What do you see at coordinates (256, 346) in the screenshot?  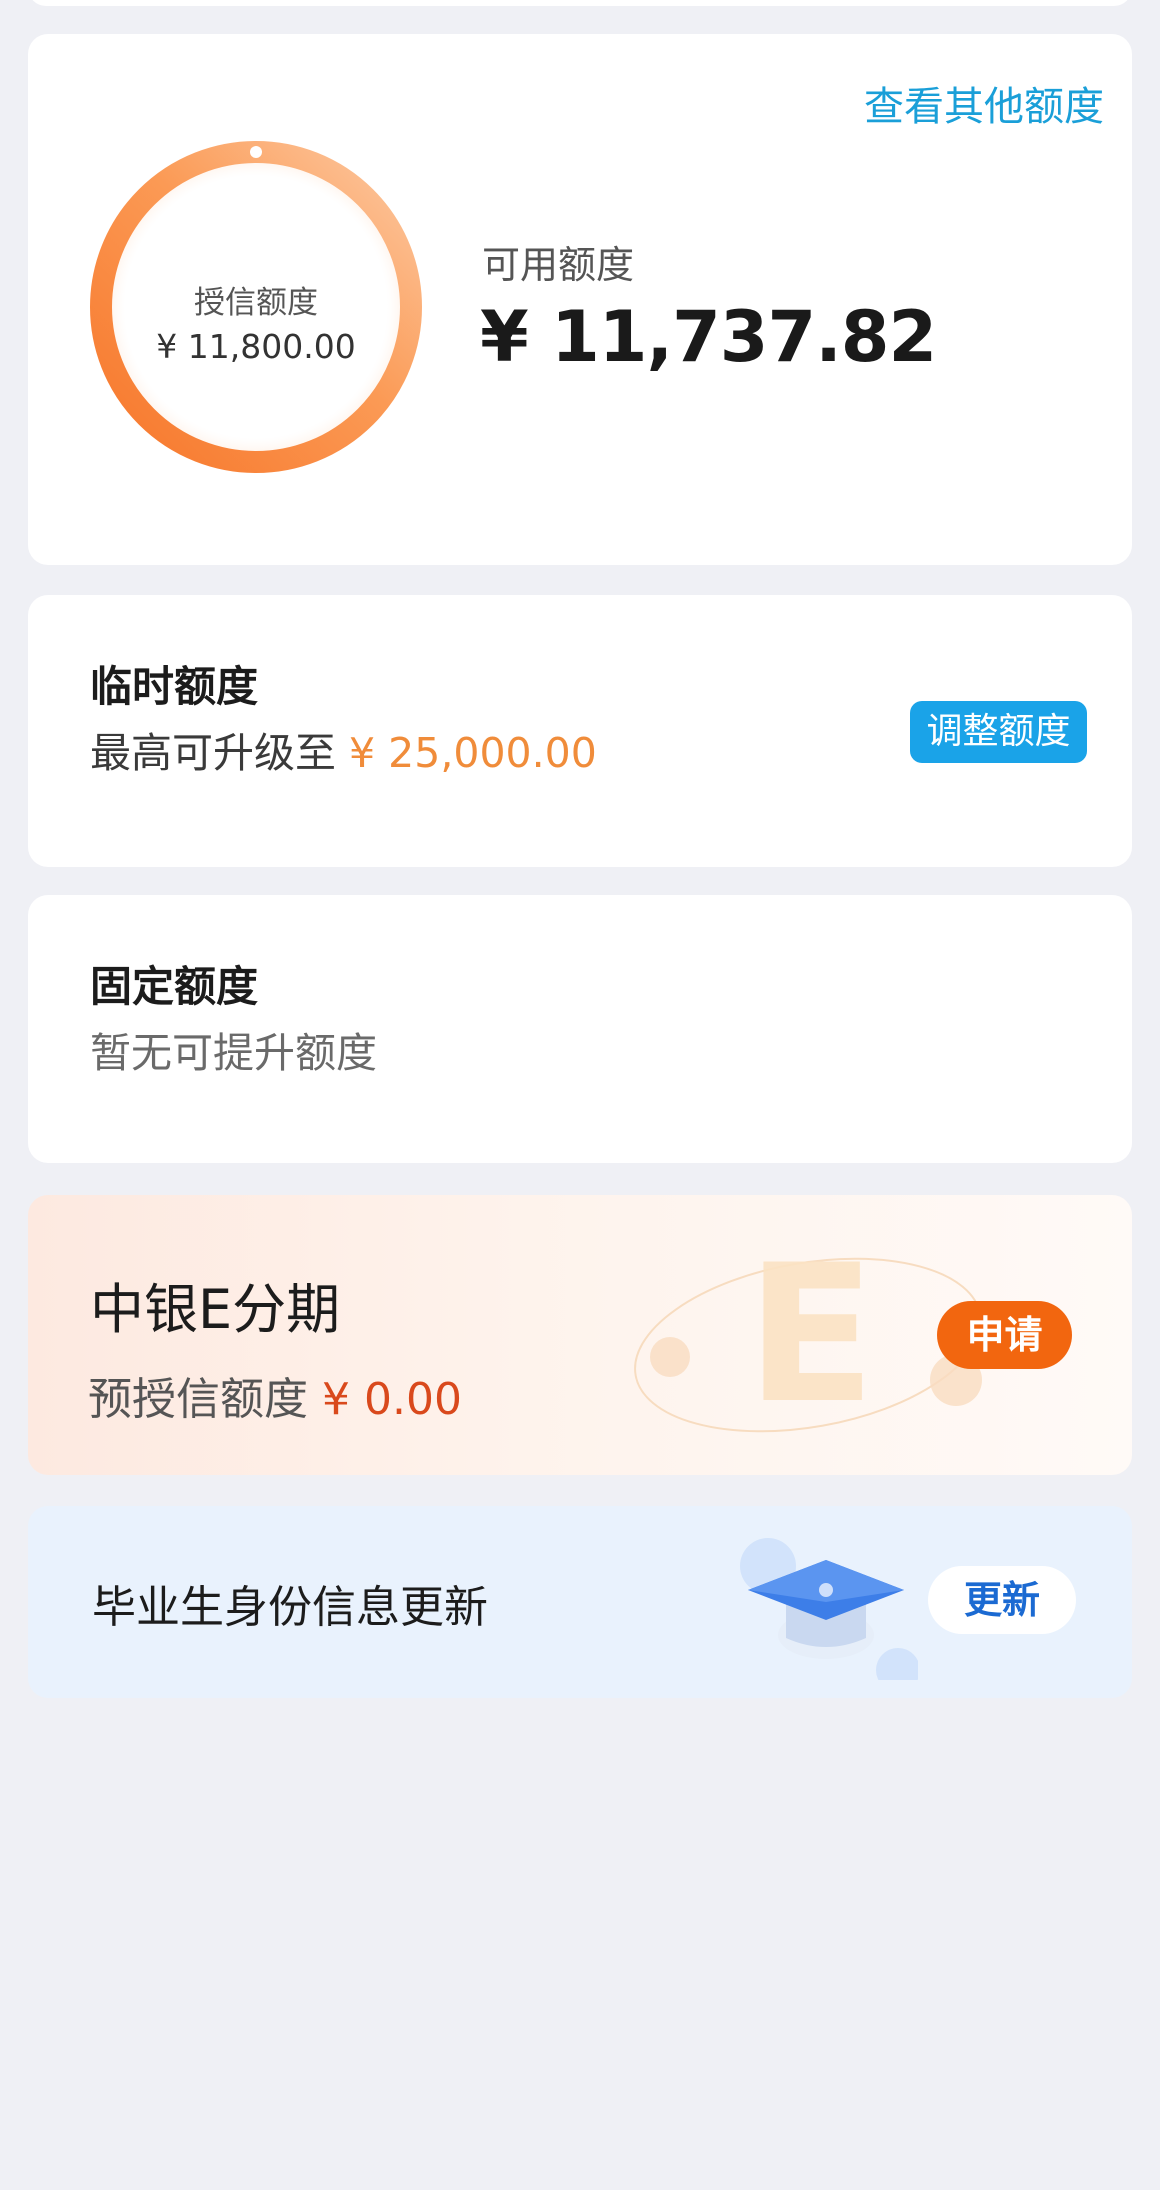 I see `credit-limit-value: ¥ 11,800.00` at bounding box center [256, 346].